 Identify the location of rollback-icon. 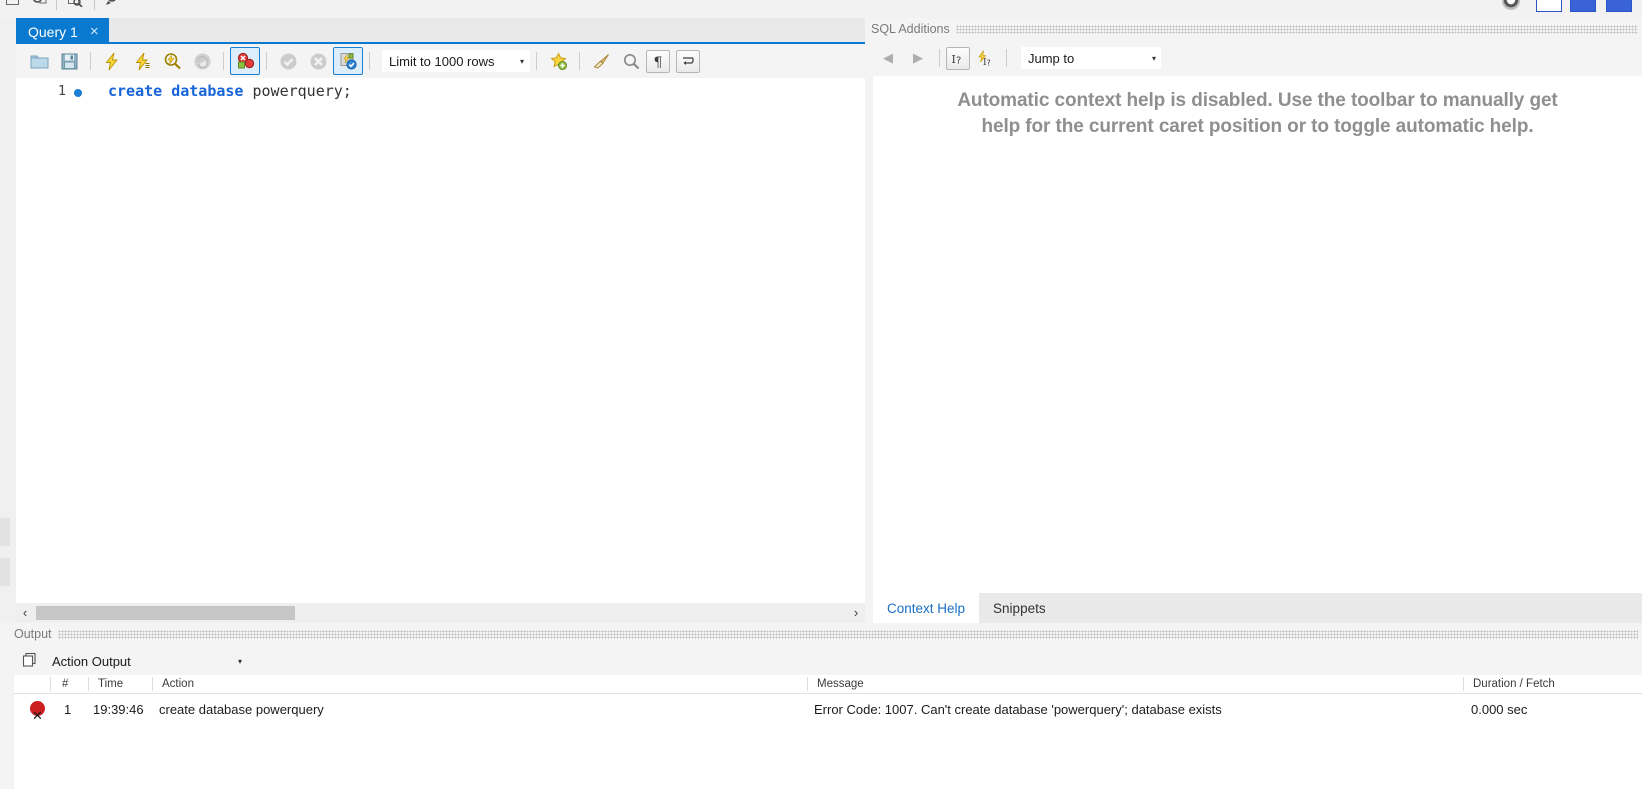
(318, 61).